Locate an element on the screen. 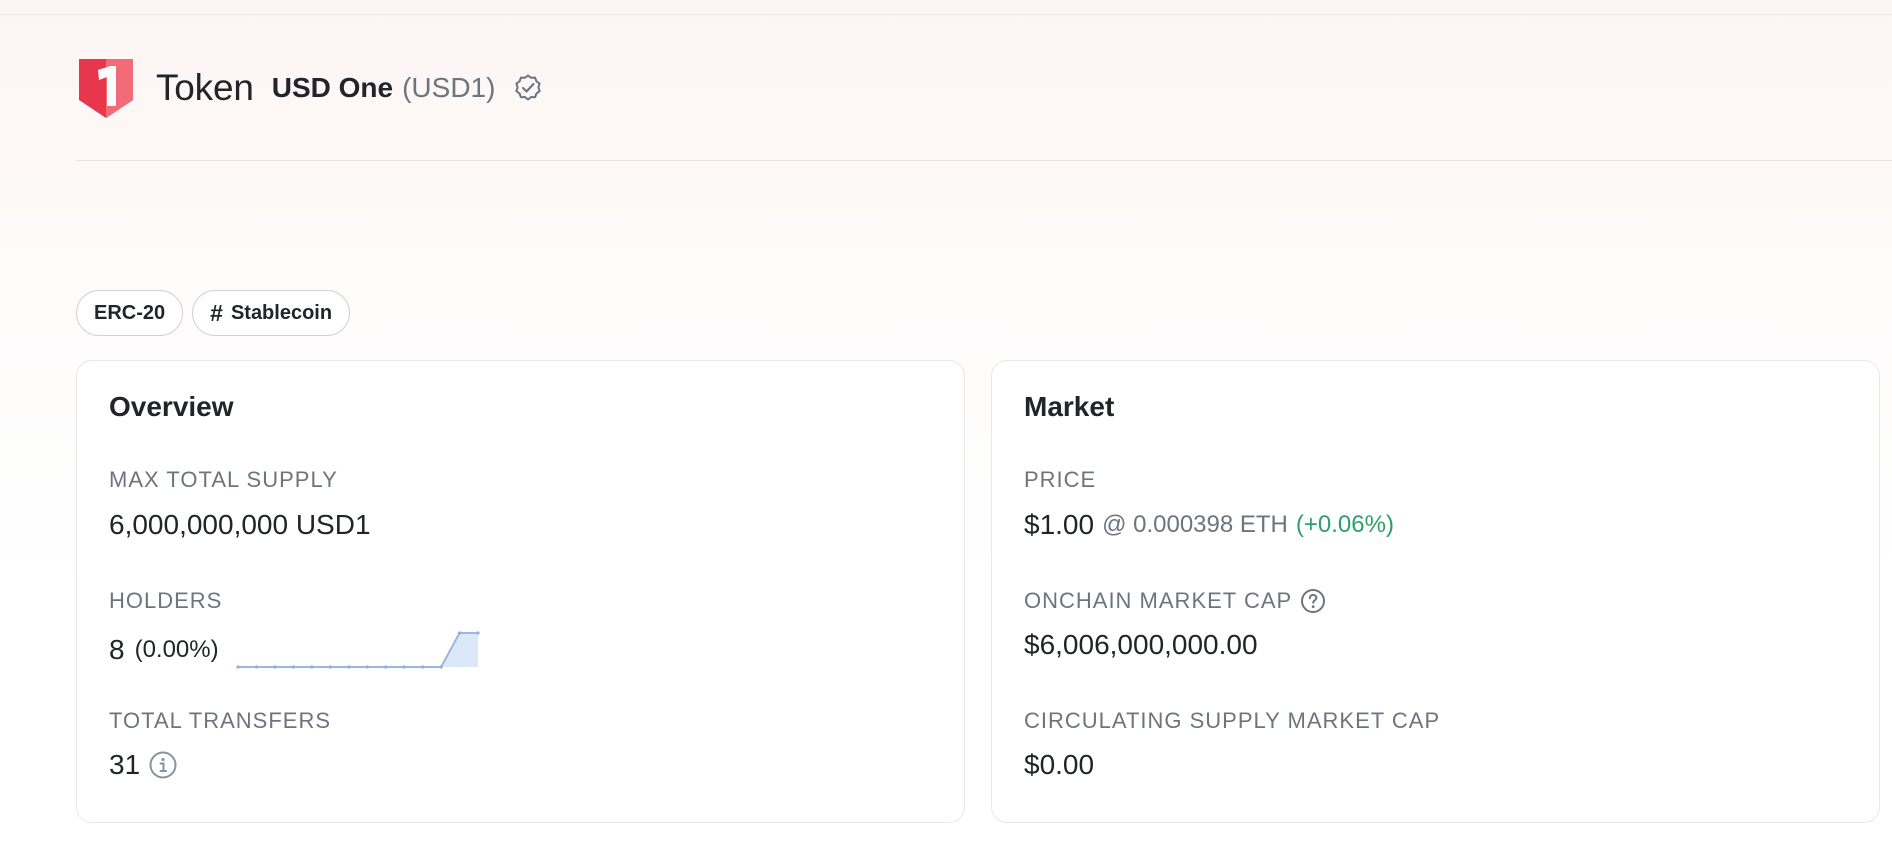 The width and height of the screenshot is (1892, 848). sparkline-line is located at coordinates (357, 650).